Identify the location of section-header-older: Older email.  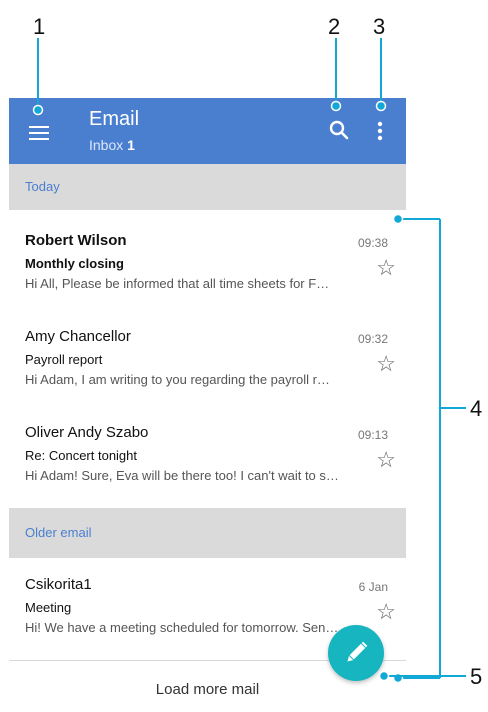
(207, 533).